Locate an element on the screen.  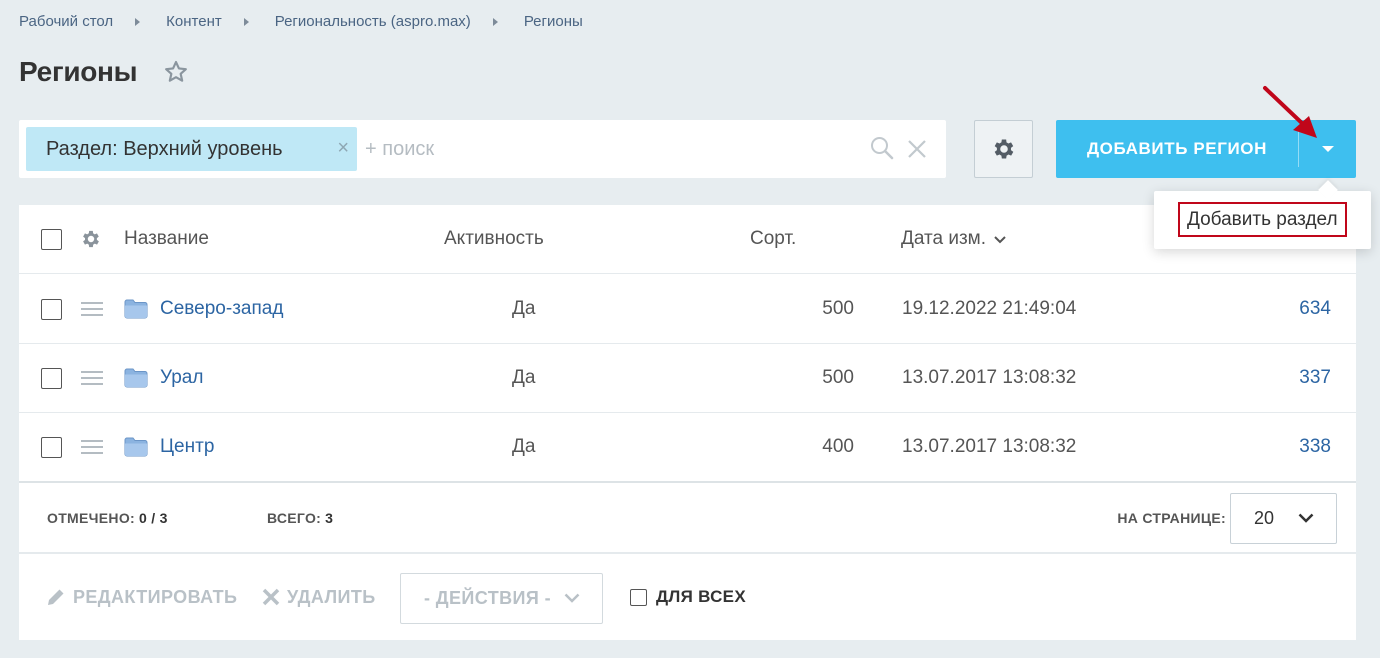
page-title: Регионы is located at coordinates (78, 71).